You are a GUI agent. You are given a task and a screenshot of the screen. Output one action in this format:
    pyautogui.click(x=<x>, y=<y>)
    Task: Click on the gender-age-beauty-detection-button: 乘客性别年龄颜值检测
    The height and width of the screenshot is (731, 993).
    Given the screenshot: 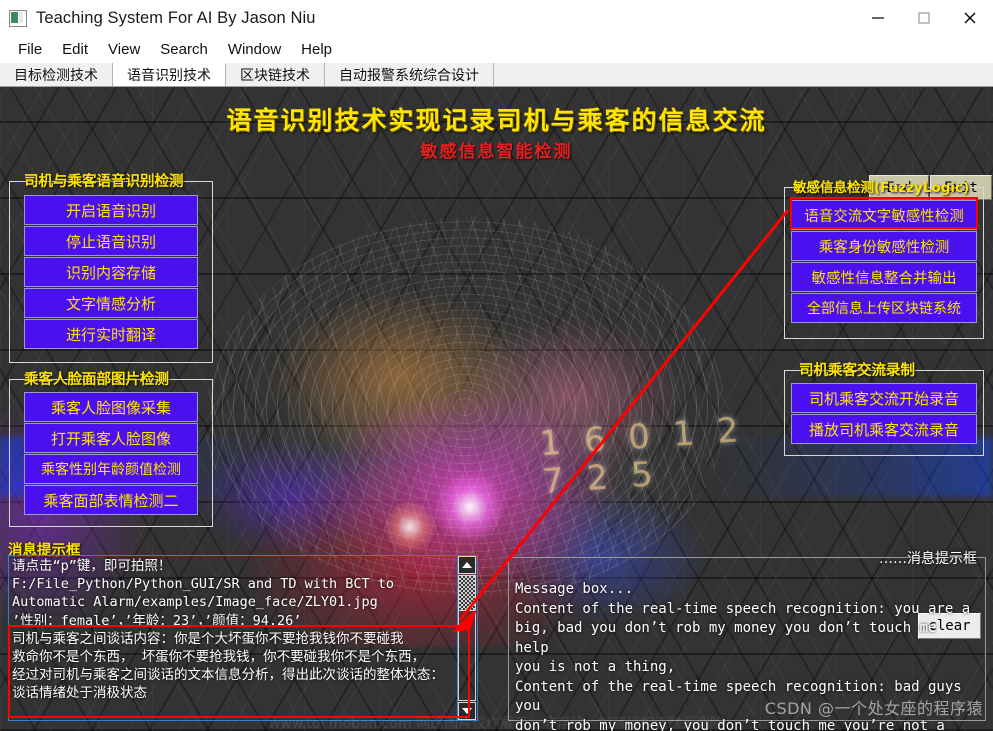 What is the action you would take?
    pyautogui.click(x=111, y=469)
    